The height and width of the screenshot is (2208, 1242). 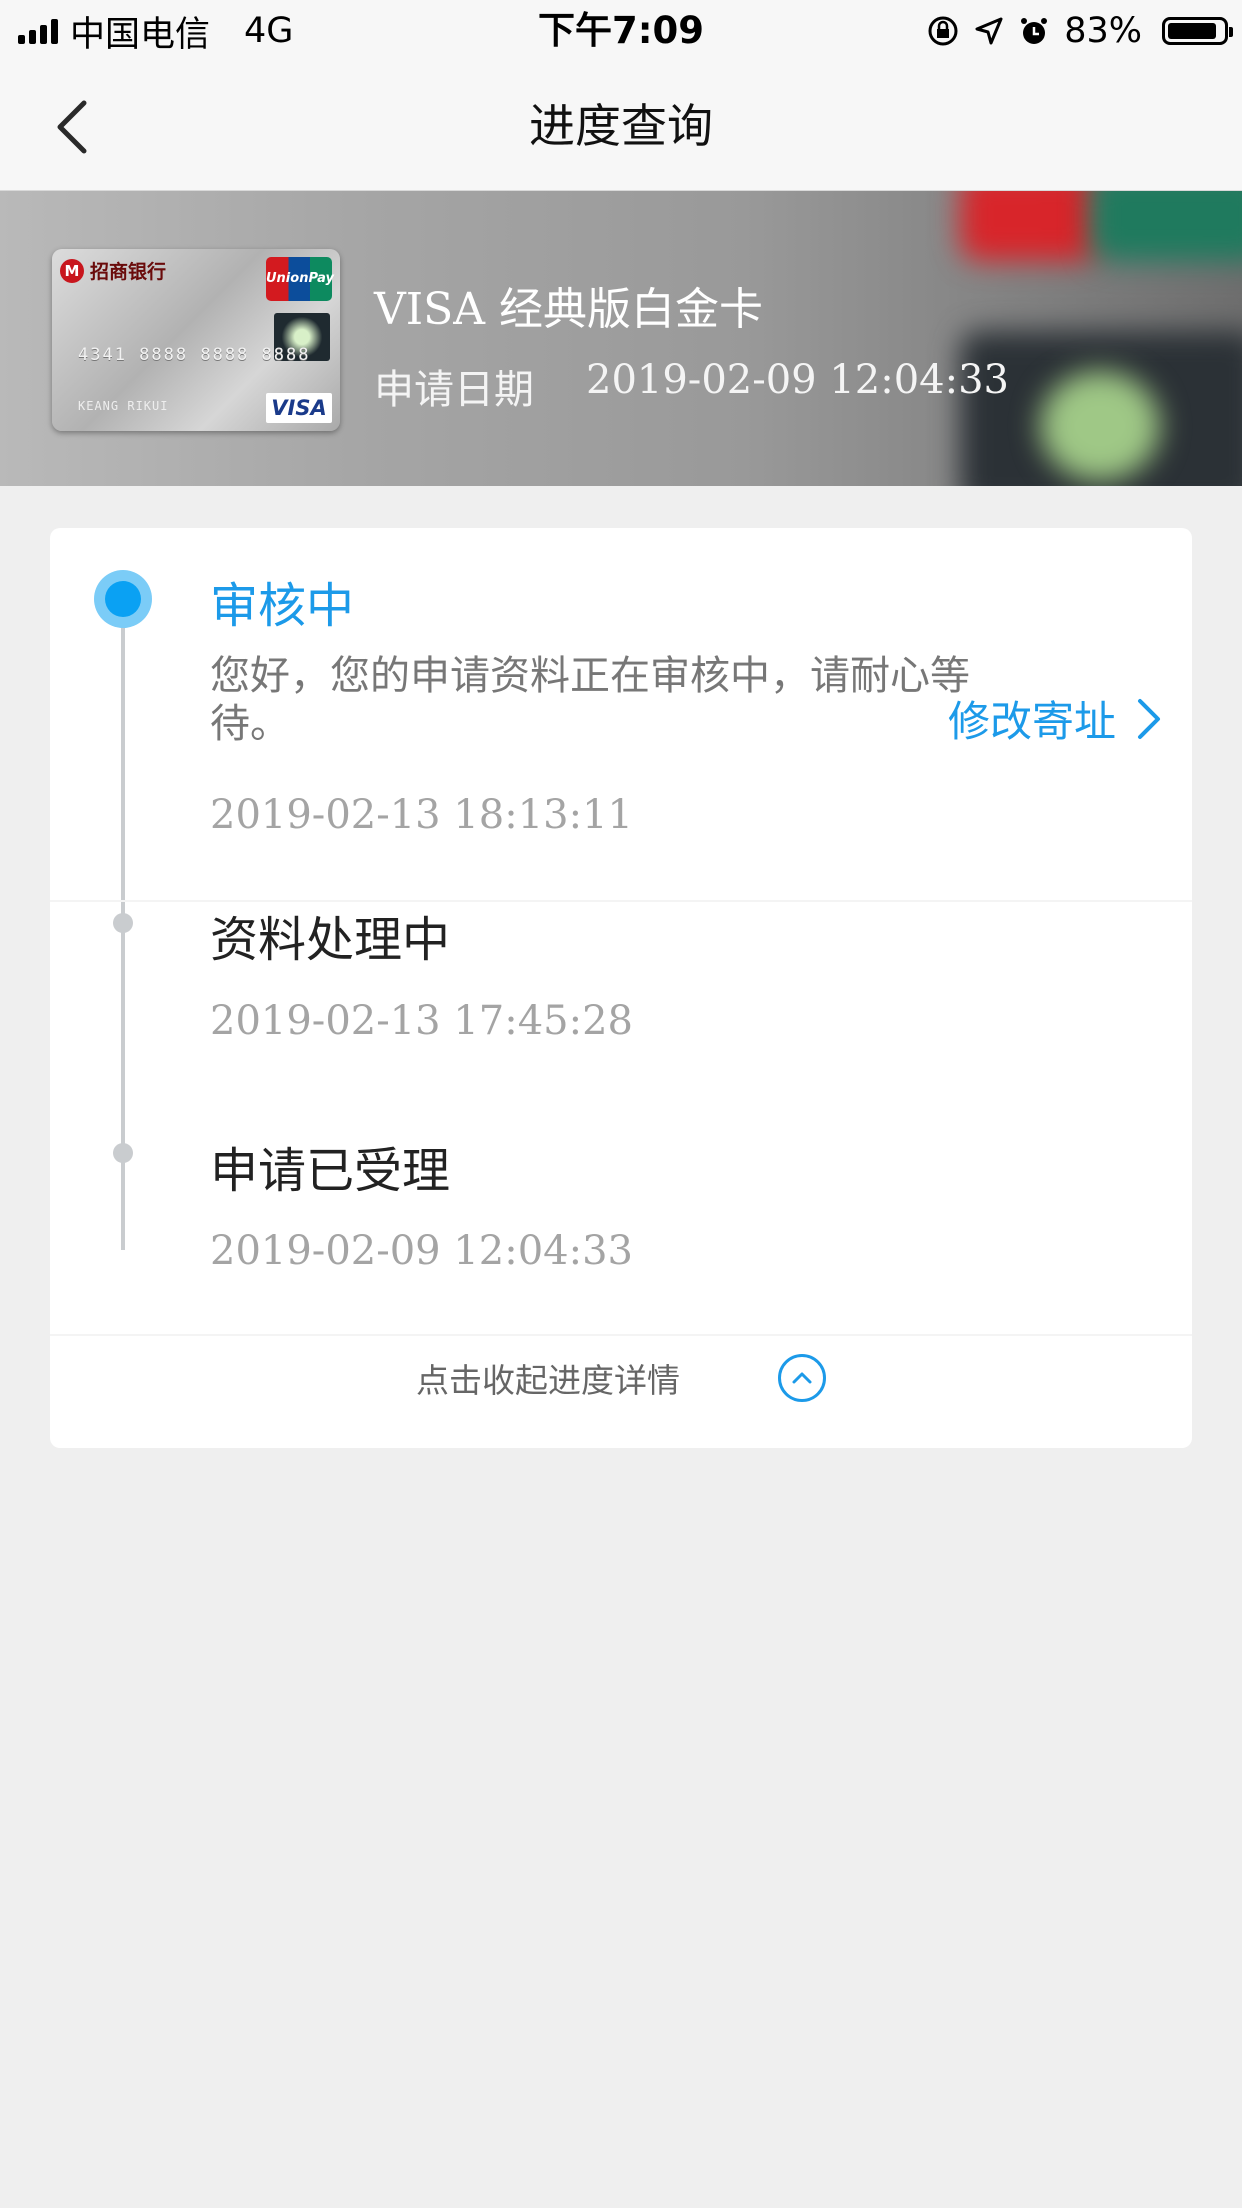 What do you see at coordinates (802, 1378) in the screenshot?
I see `chevron-up-icon` at bounding box center [802, 1378].